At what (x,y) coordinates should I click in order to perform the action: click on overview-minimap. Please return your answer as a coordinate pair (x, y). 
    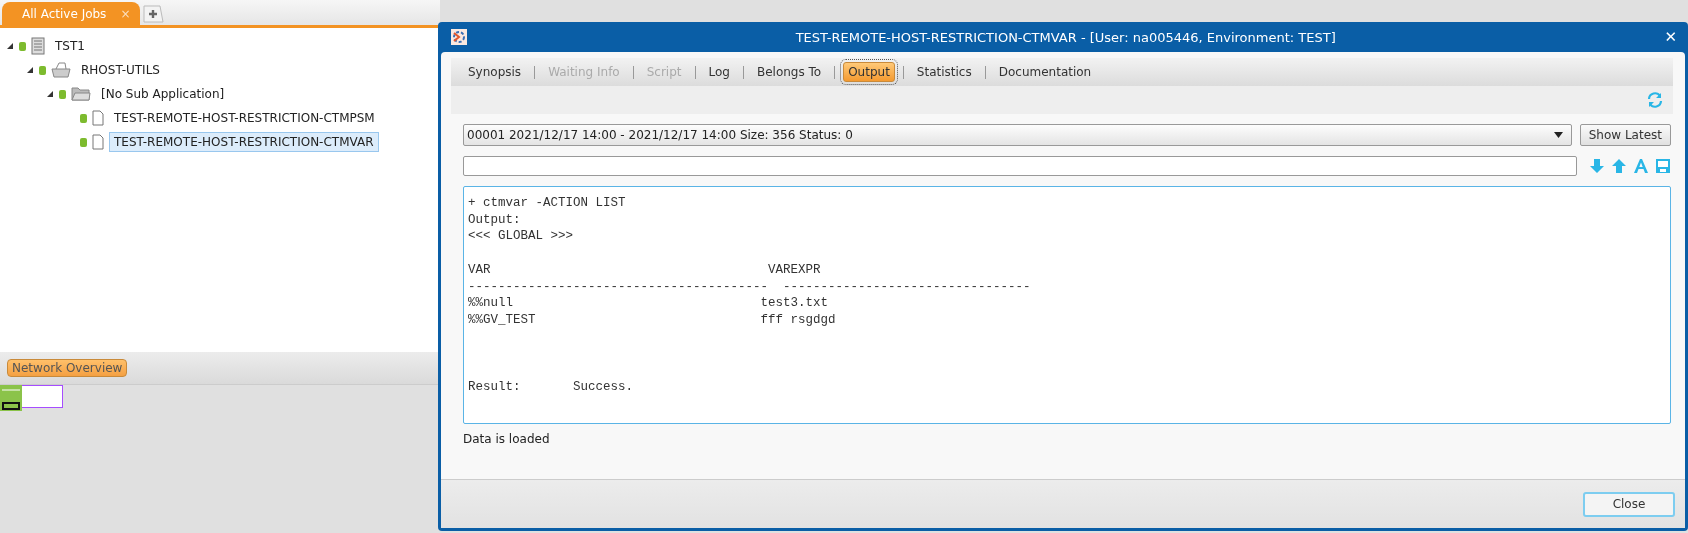
    Looking at the image, I should click on (31, 396).